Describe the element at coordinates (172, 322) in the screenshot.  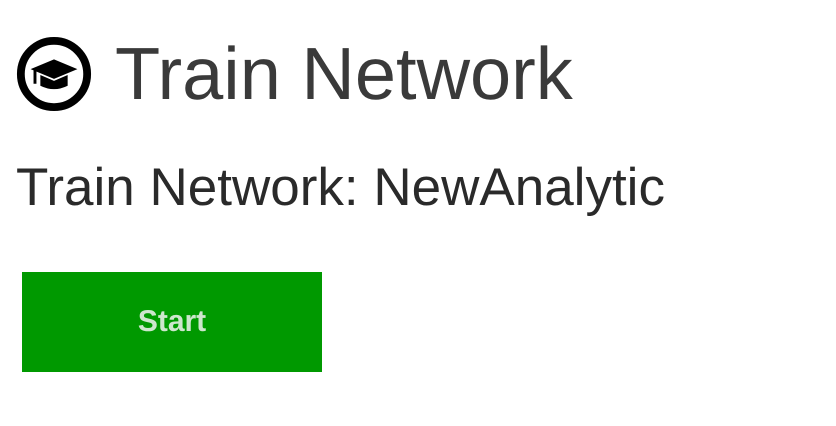
I see `start-button: Start` at that location.